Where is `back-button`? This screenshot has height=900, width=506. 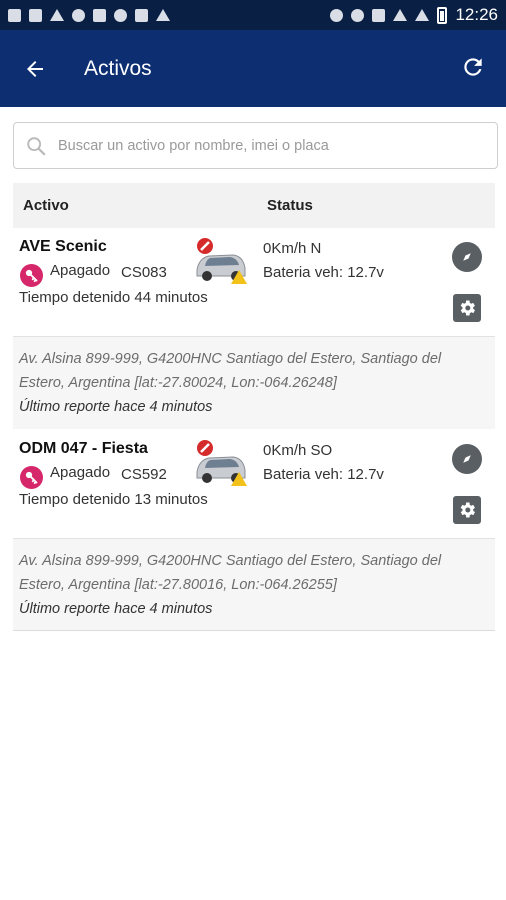 back-button is located at coordinates (35, 68).